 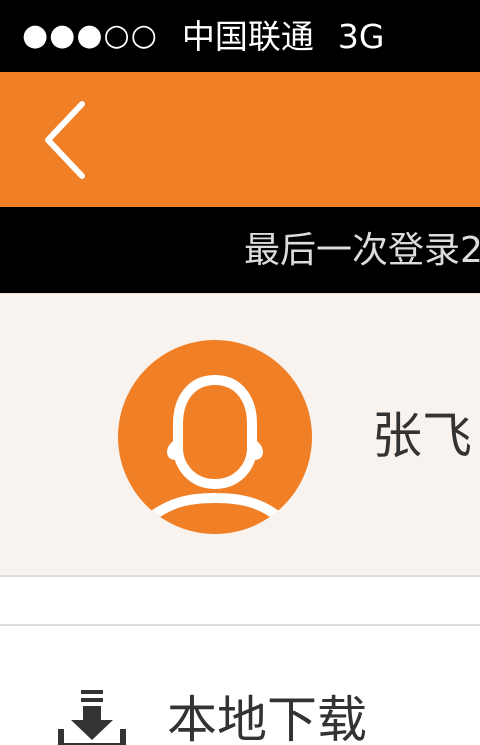 I want to click on avatar, so click(x=215, y=437).